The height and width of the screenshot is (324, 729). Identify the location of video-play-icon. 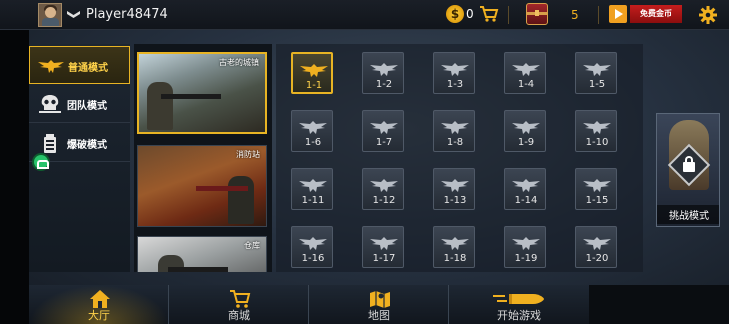
(618, 14).